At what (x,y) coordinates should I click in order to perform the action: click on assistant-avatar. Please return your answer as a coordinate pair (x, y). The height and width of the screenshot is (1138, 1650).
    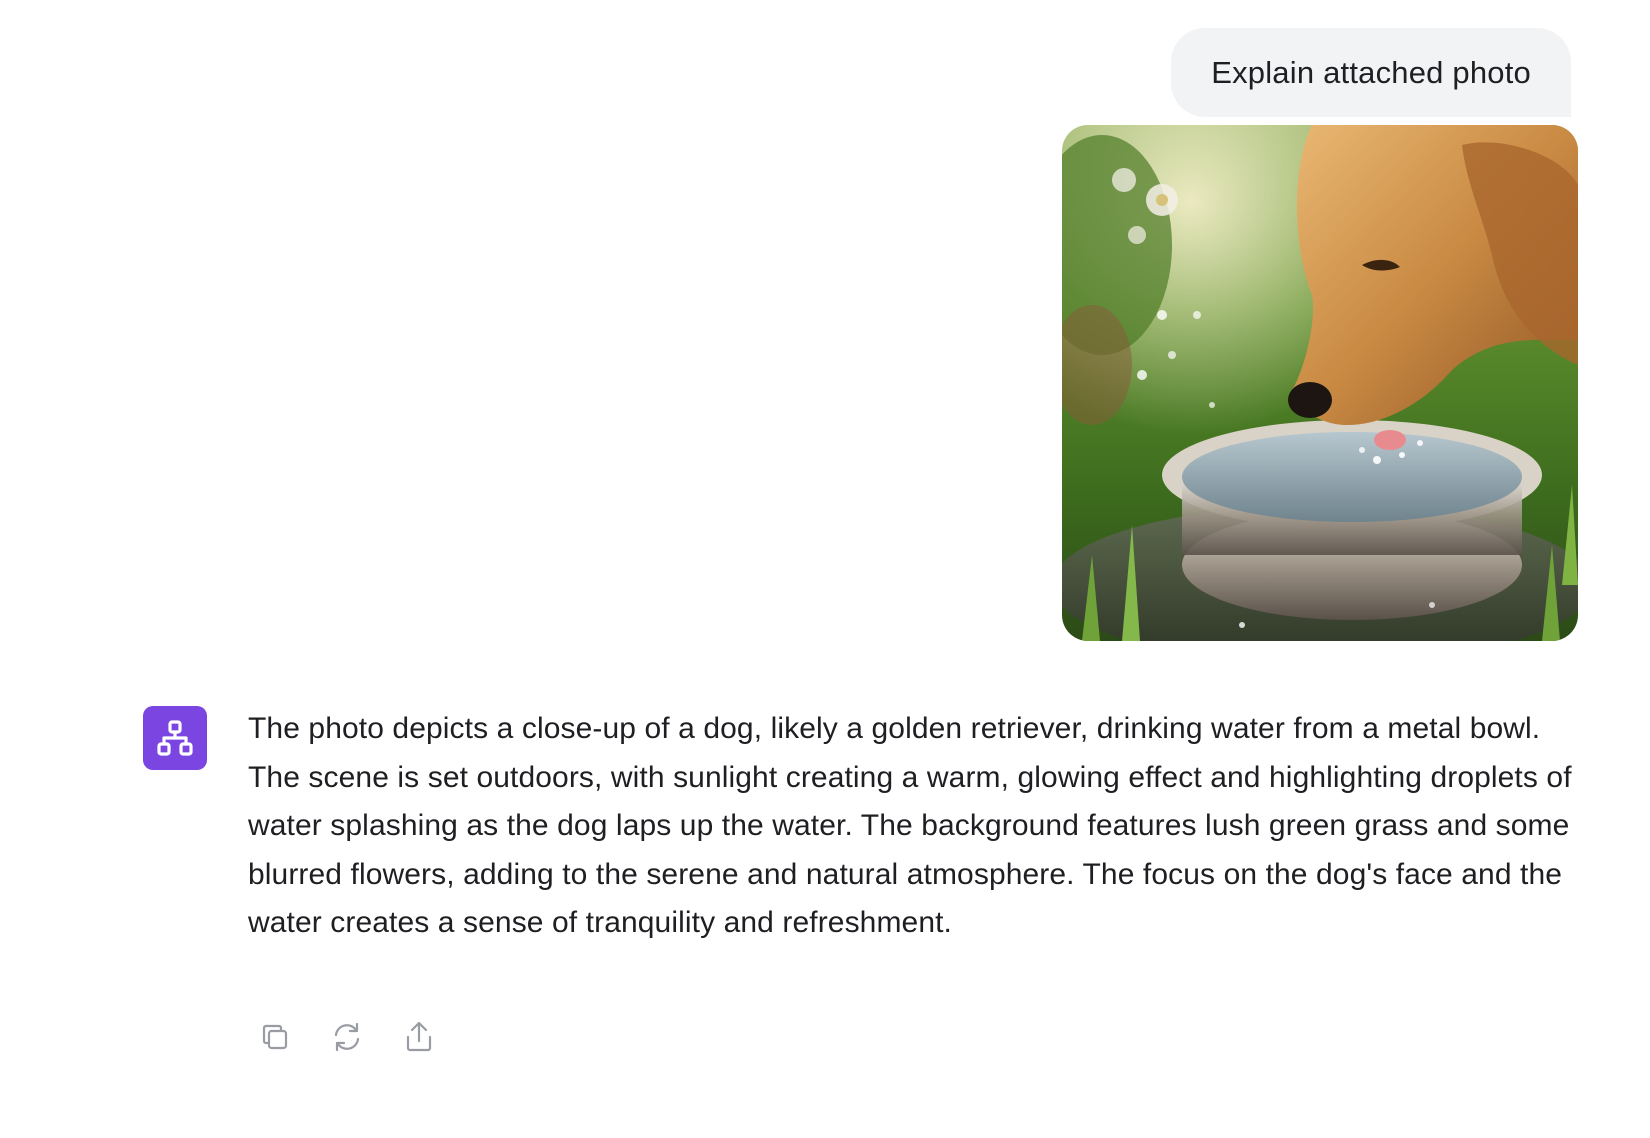
    Looking at the image, I should click on (175, 738).